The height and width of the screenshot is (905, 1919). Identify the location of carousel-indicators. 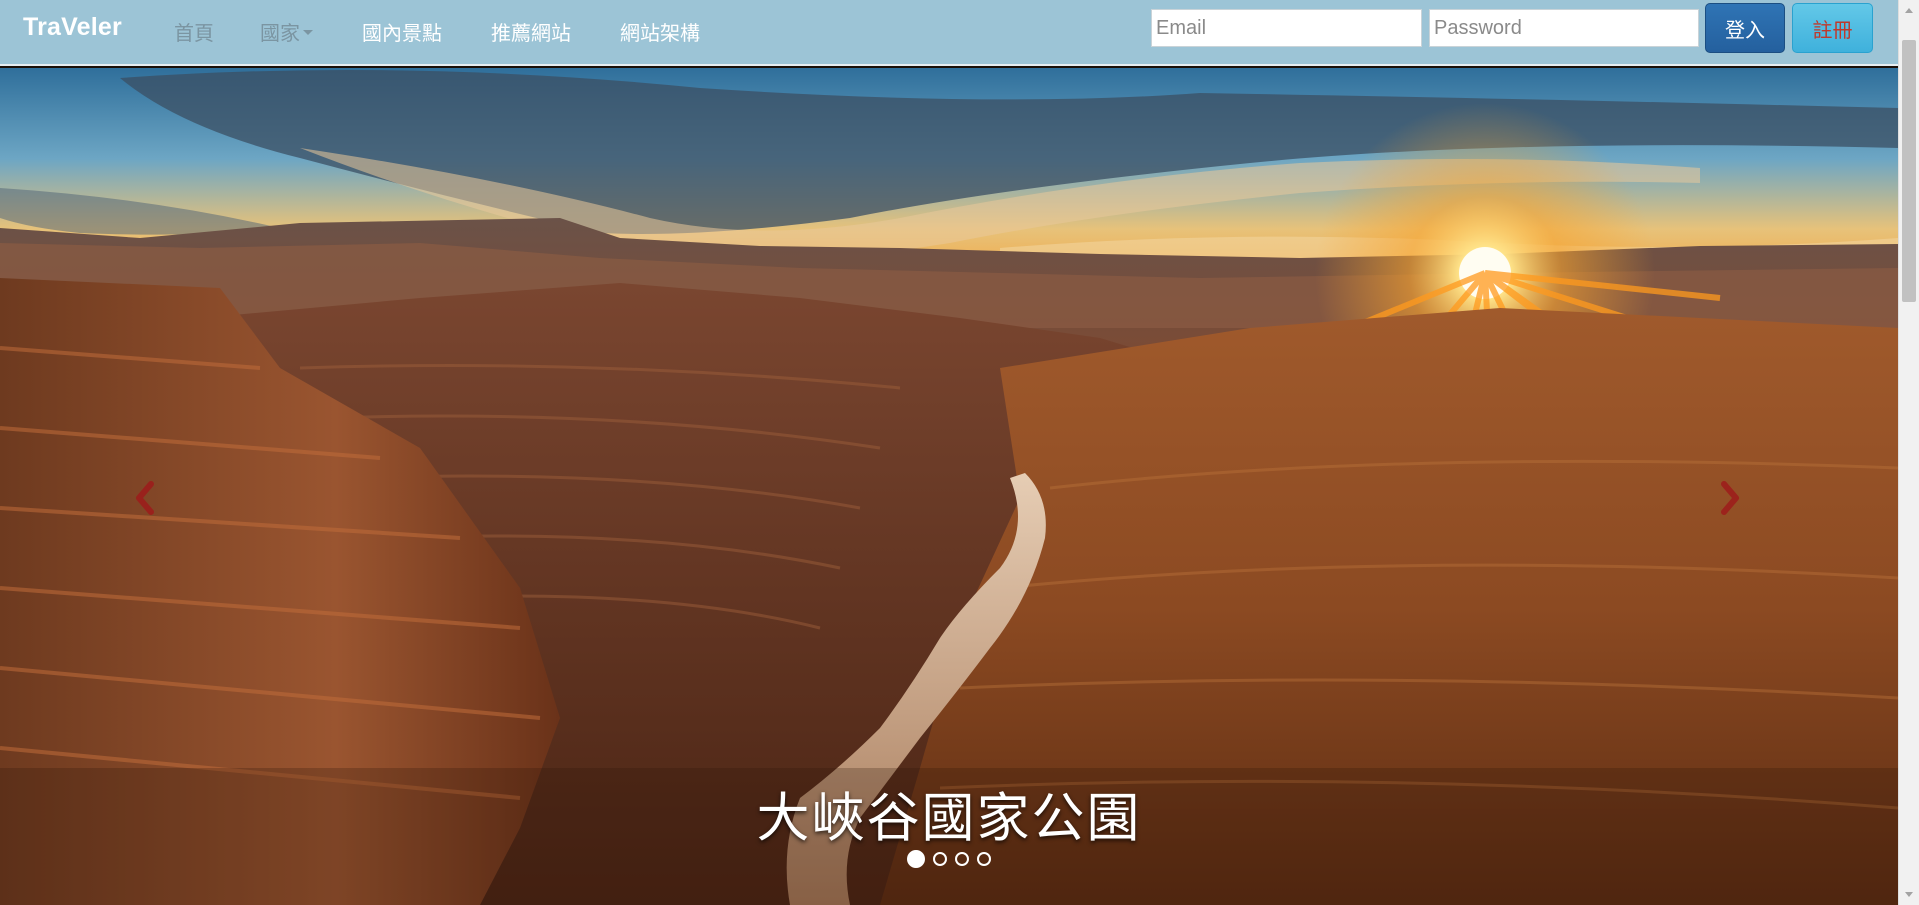
(949, 859).